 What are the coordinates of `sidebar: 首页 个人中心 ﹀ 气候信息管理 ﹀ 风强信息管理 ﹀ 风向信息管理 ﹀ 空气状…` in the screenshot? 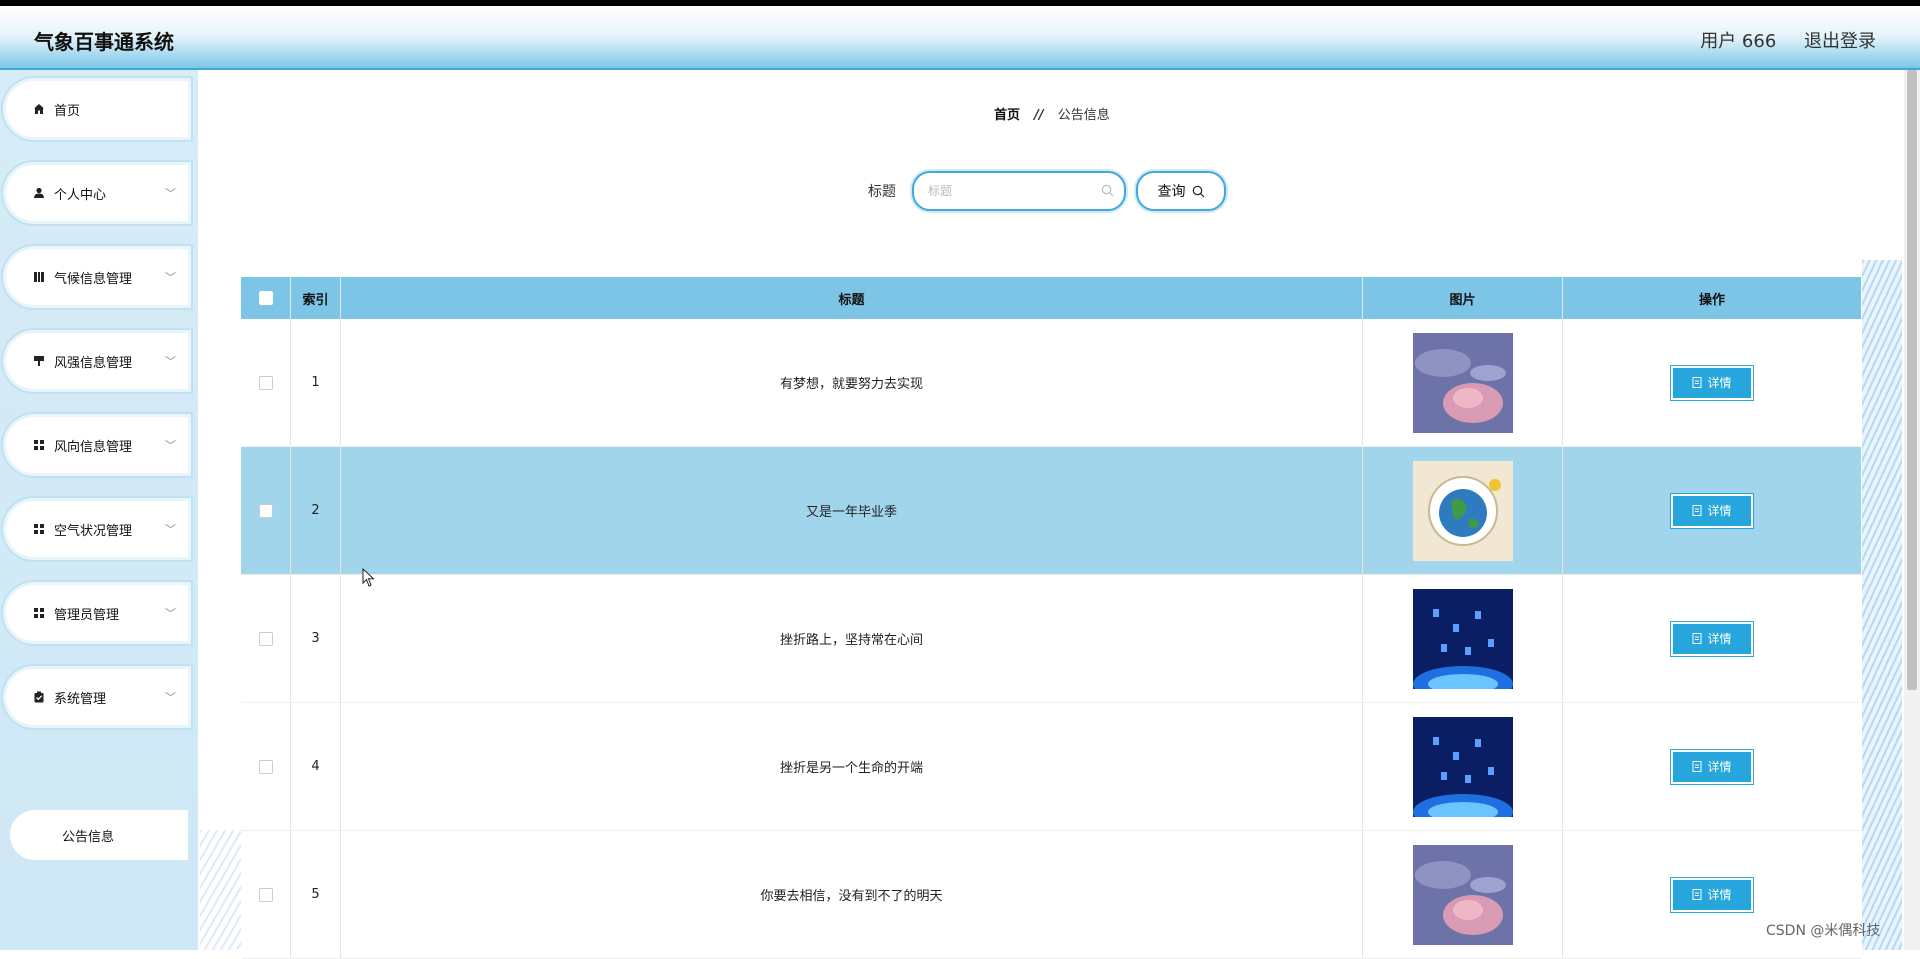 It's located at (99, 510).